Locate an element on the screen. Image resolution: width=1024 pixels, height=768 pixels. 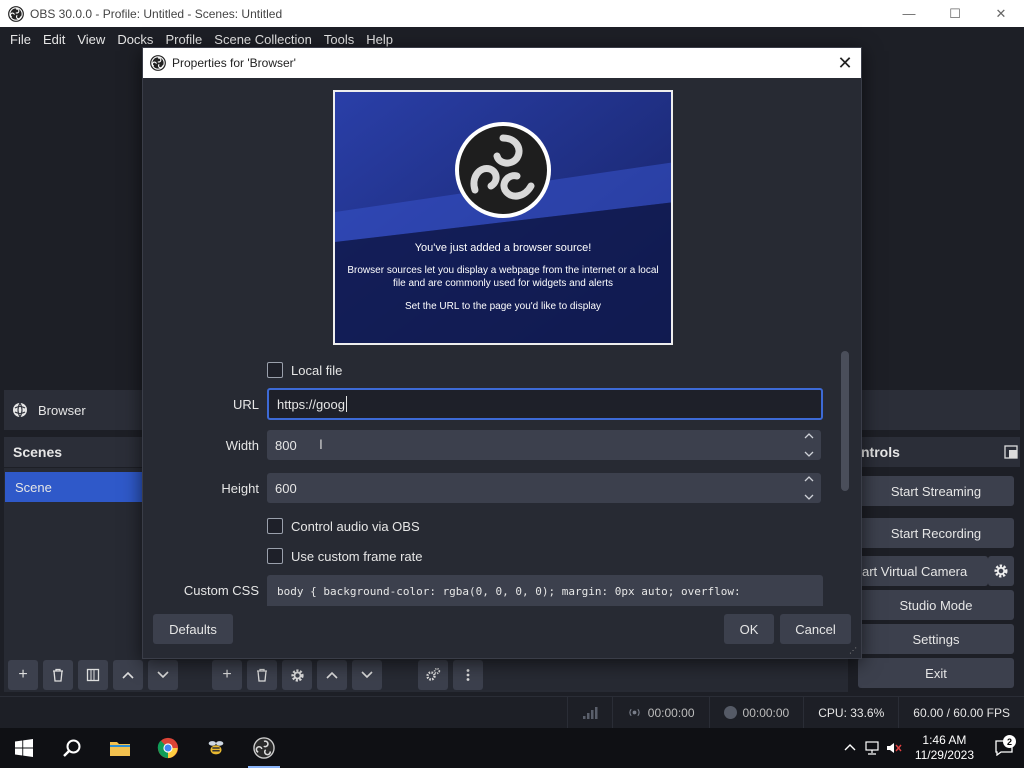
record-status: 00:00:00 is located at coordinates (756, 712).